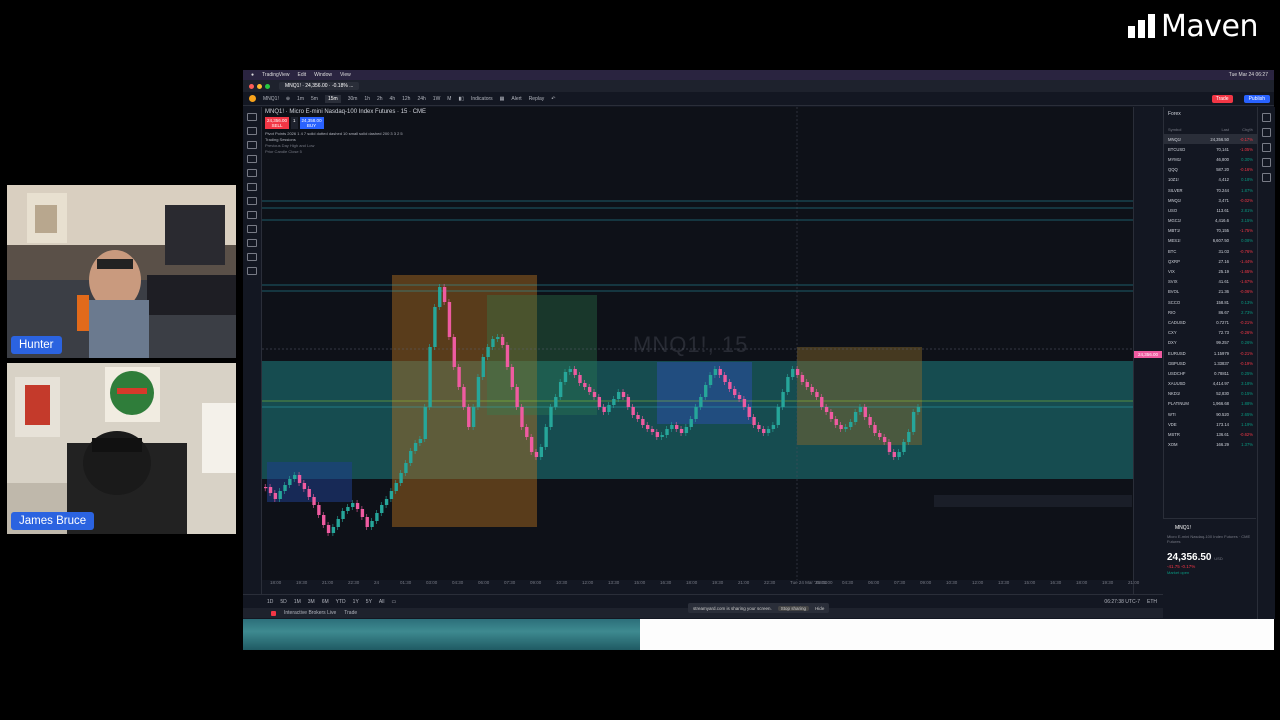 The image size is (1280, 720). What do you see at coordinates (1210, 210) in the screenshot?
I see `watchlist-row: USO 113.61 2.81%` at bounding box center [1210, 210].